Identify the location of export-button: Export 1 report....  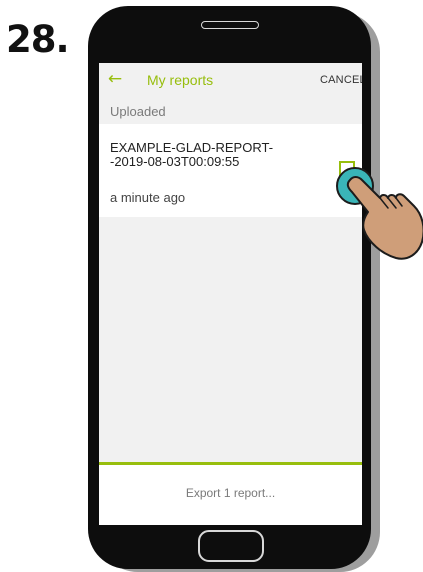
(230, 493).